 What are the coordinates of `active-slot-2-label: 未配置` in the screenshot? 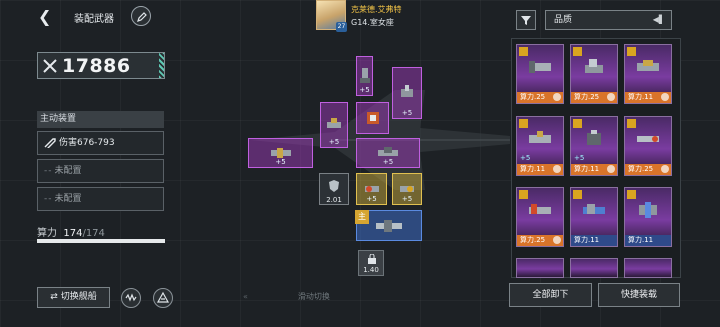 It's located at (68, 171).